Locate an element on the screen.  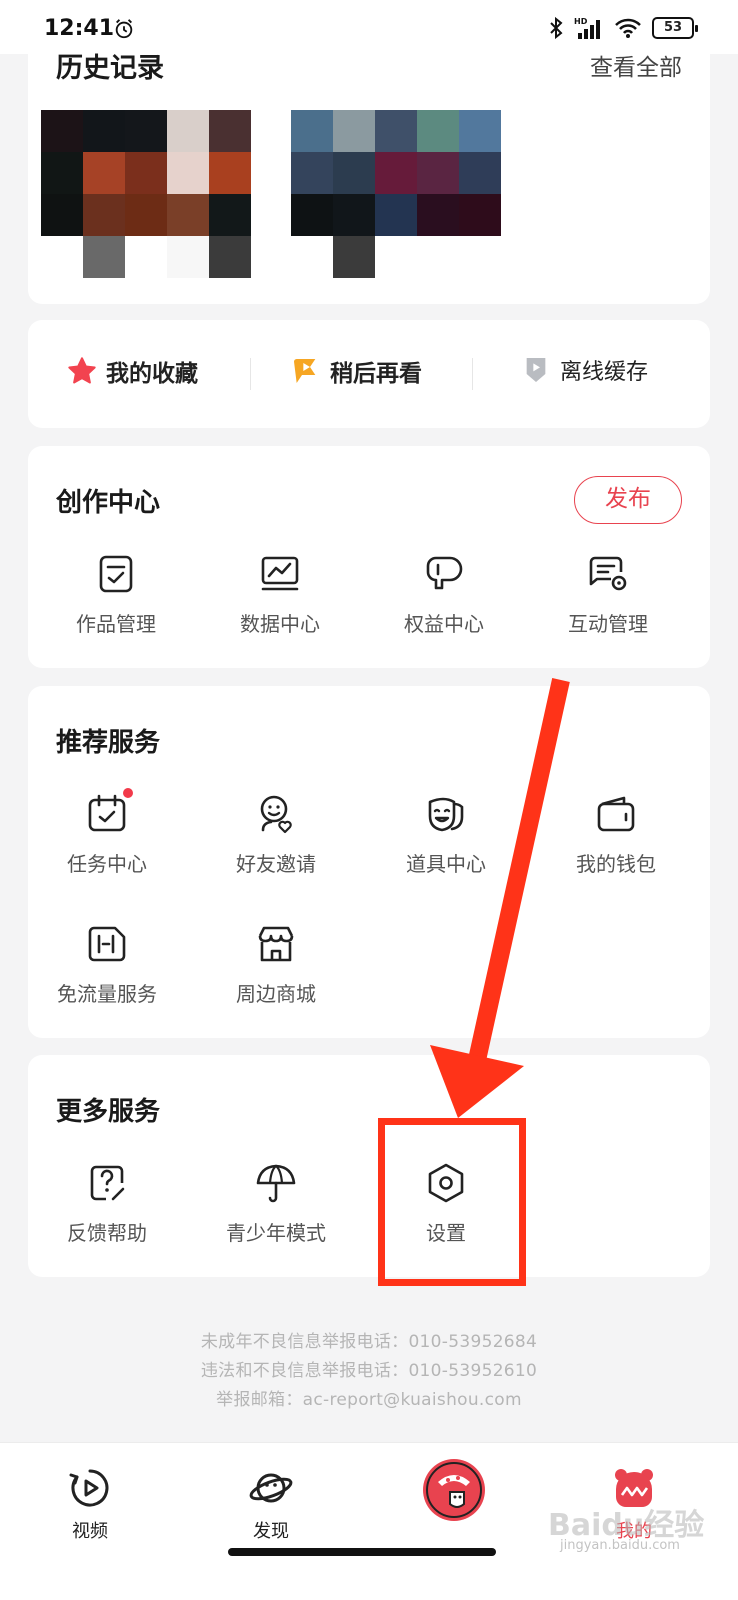
works-manage-label: 作品管理 is located at coordinates (116, 624).